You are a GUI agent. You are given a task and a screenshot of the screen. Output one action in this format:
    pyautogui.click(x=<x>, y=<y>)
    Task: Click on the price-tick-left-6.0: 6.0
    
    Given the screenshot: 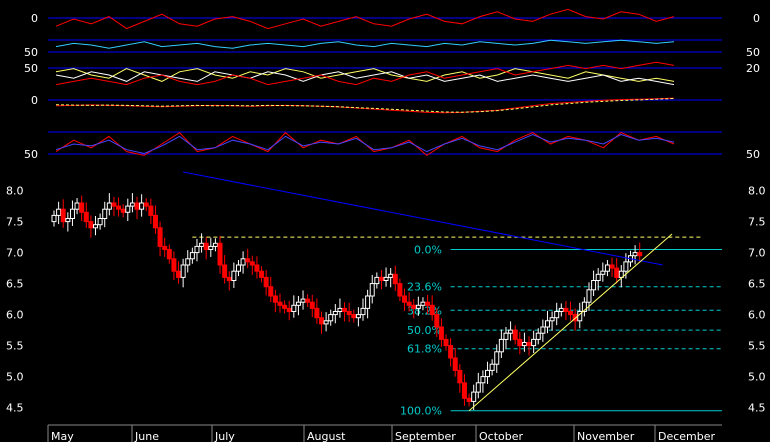 What is the action you would take?
    pyautogui.click(x=15, y=315)
    